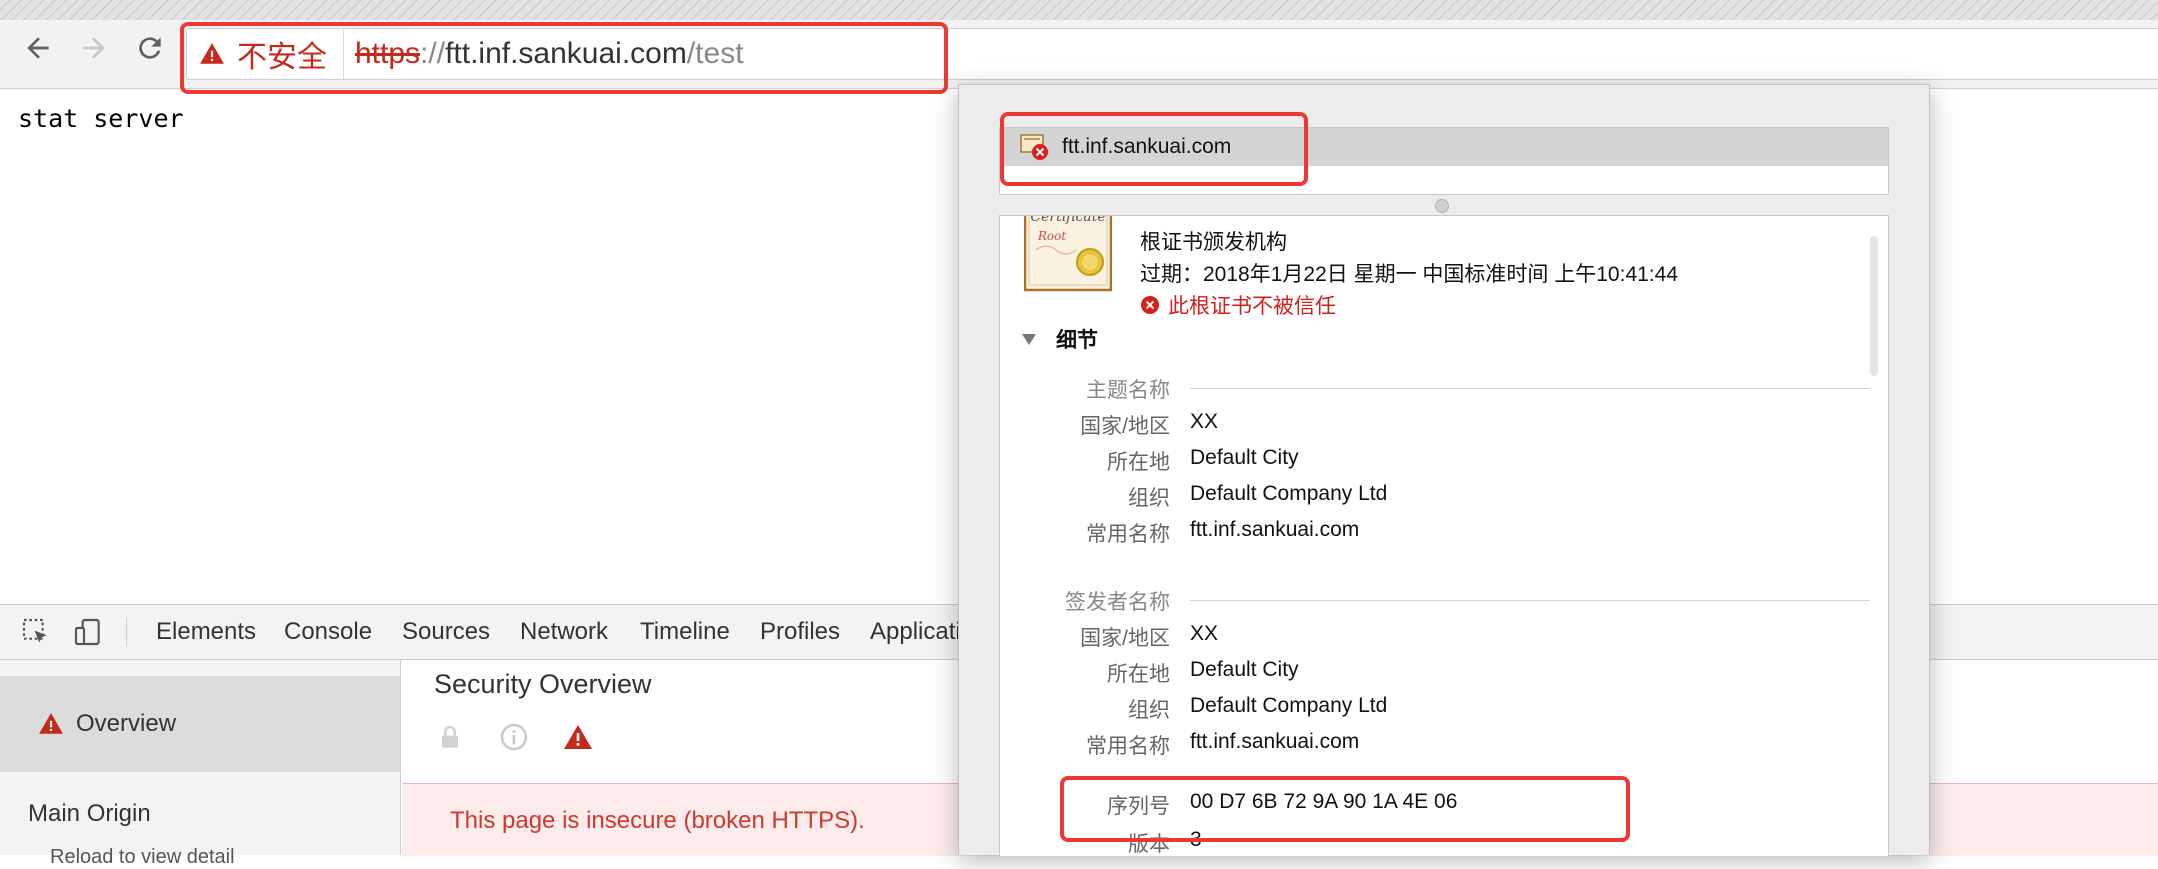  Describe the element at coordinates (1117, 602) in the screenshot. I see `issuer-name-heading: 签发者名称` at that location.